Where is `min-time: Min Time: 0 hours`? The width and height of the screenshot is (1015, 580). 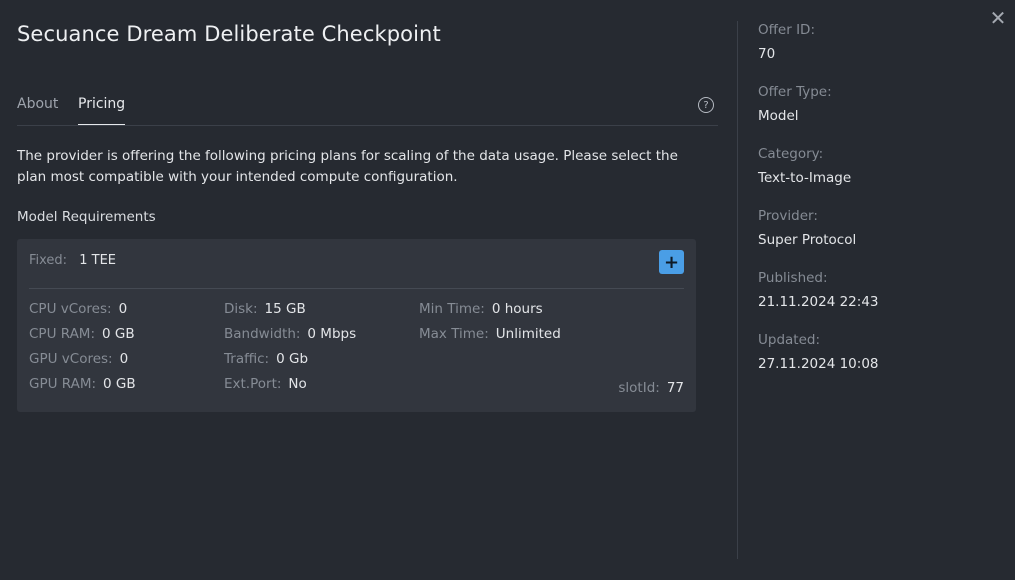 min-time: Min Time: 0 hours is located at coordinates (481, 309).